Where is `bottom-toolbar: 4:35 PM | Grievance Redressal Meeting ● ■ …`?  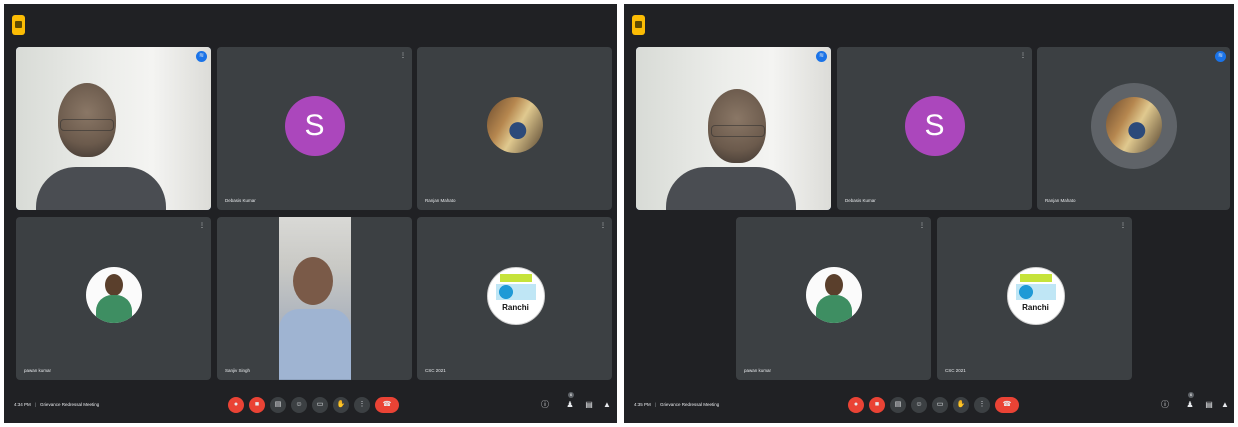
bottom-toolbar: 4:35 PM | Grievance Redressal Meeting ● ■ … is located at coordinates (929, 406).